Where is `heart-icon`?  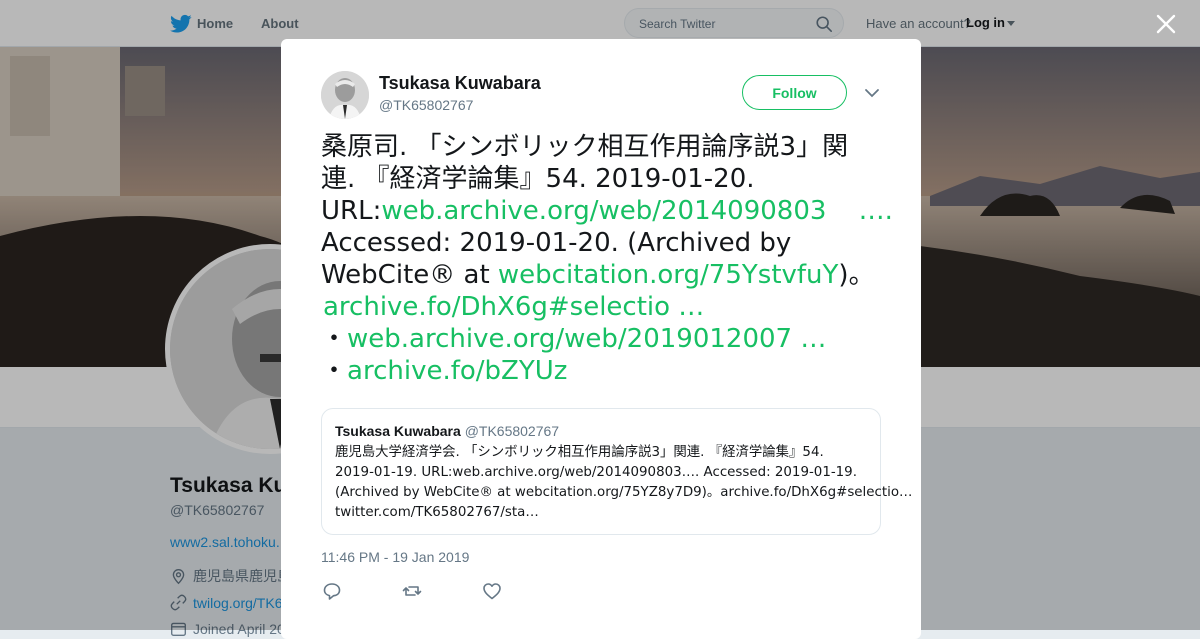 heart-icon is located at coordinates (492, 591).